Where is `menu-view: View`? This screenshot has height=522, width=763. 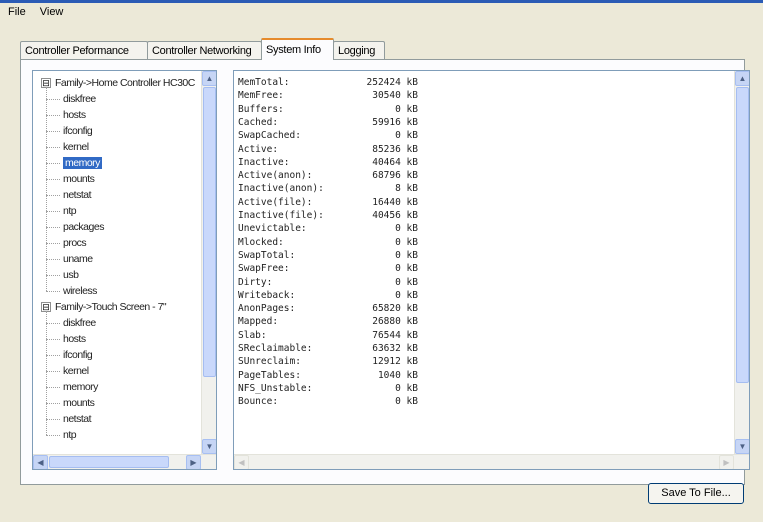 menu-view: View is located at coordinates (51, 12).